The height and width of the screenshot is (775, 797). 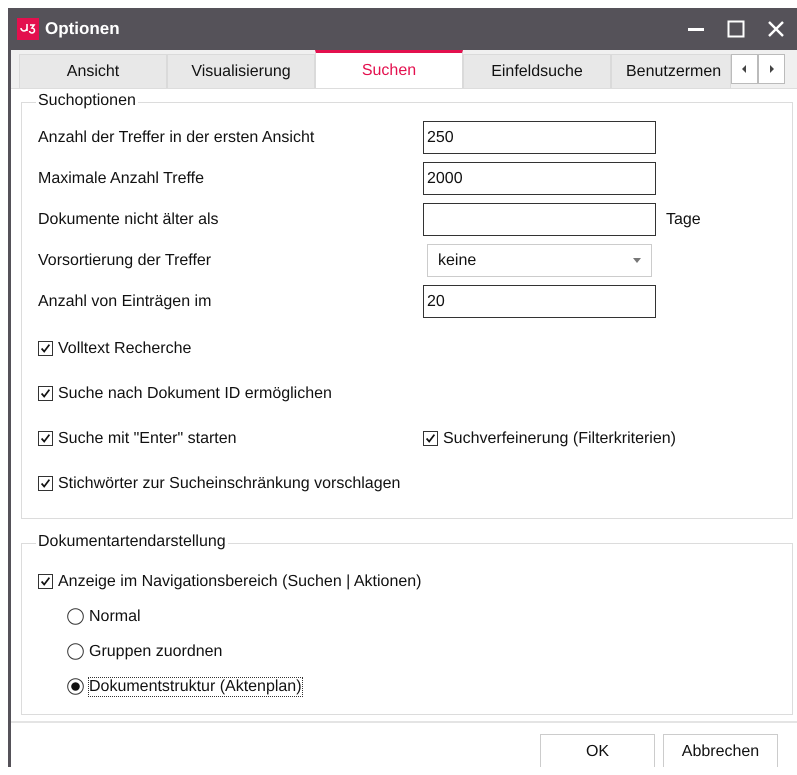 I want to click on window-title: Optionen, so click(x=83, y=29).